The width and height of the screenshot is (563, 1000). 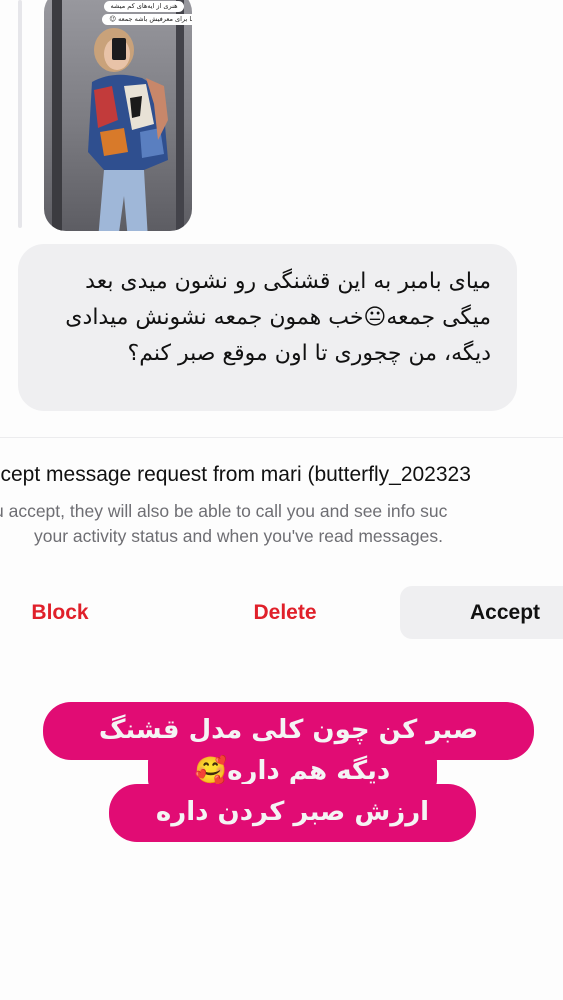 I want to click on caption-line: ارزش صبر کردن داره, so click(x=292, y=813).